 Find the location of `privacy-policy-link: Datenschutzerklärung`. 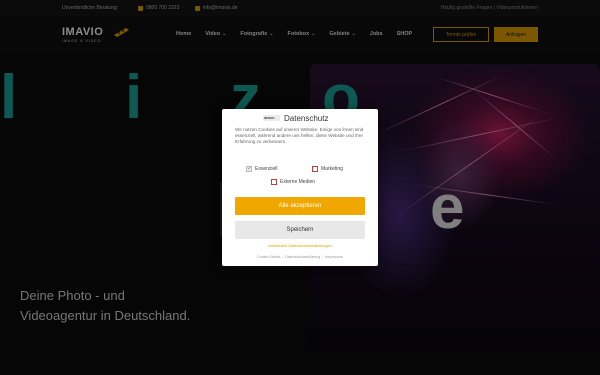

privacy-policy-link: Datenschutzerklärung is located at coordinates (302, 257).